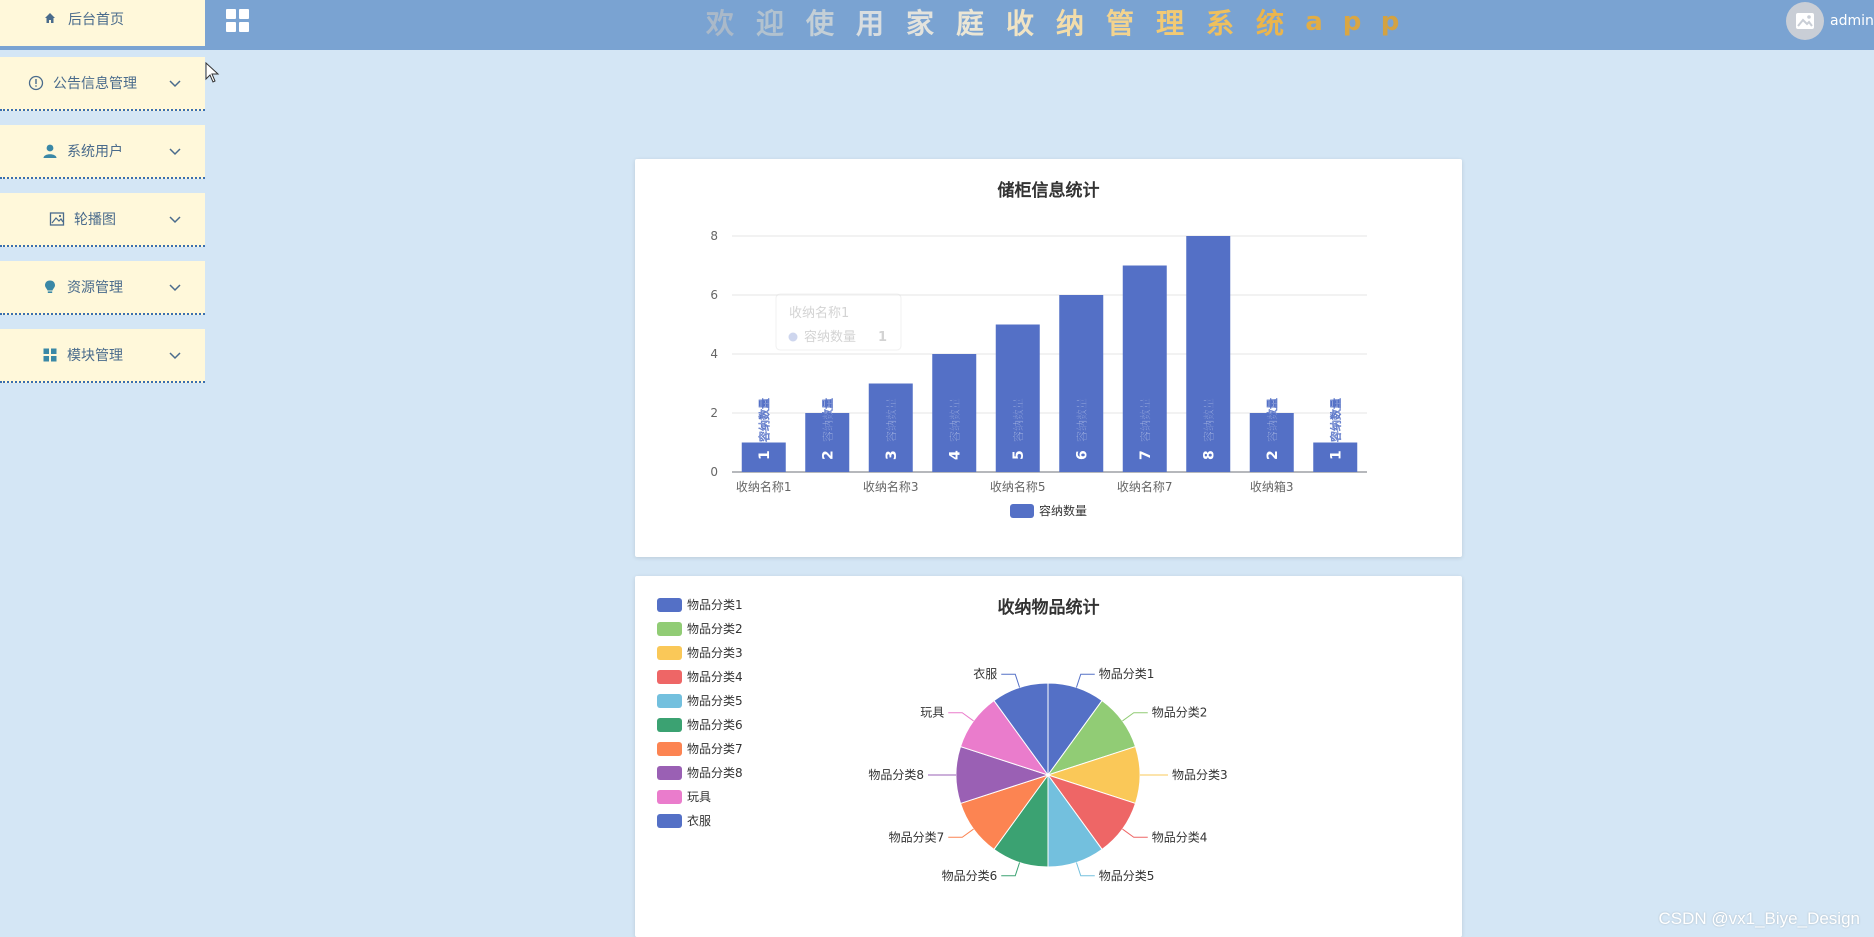 Image resolution: width=1874 pixels, height=937 pixels. I want to click on bar-value-label: 6, so click(1082, 455).